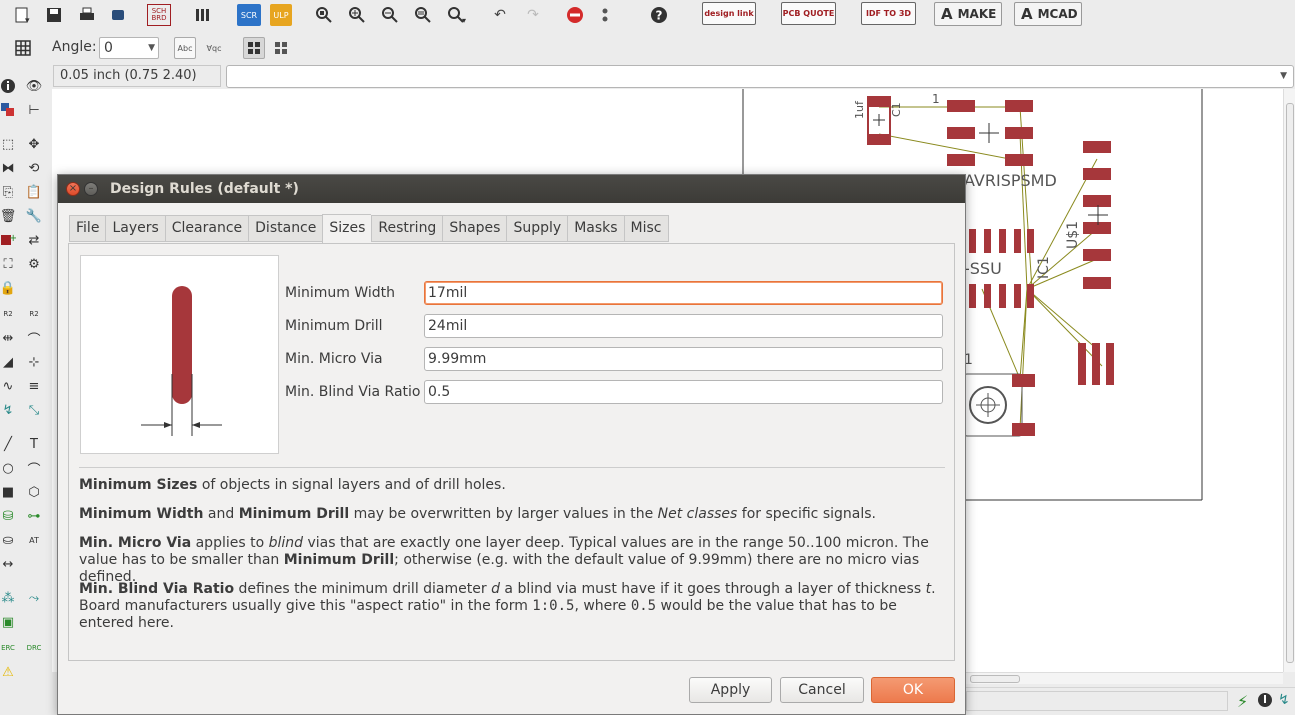 This screenshot has width=1295, height=715. What do you see at coordinates (73, 189) in the screenshot?
I see `close-icon: ×` at bounding box center [73, 189].